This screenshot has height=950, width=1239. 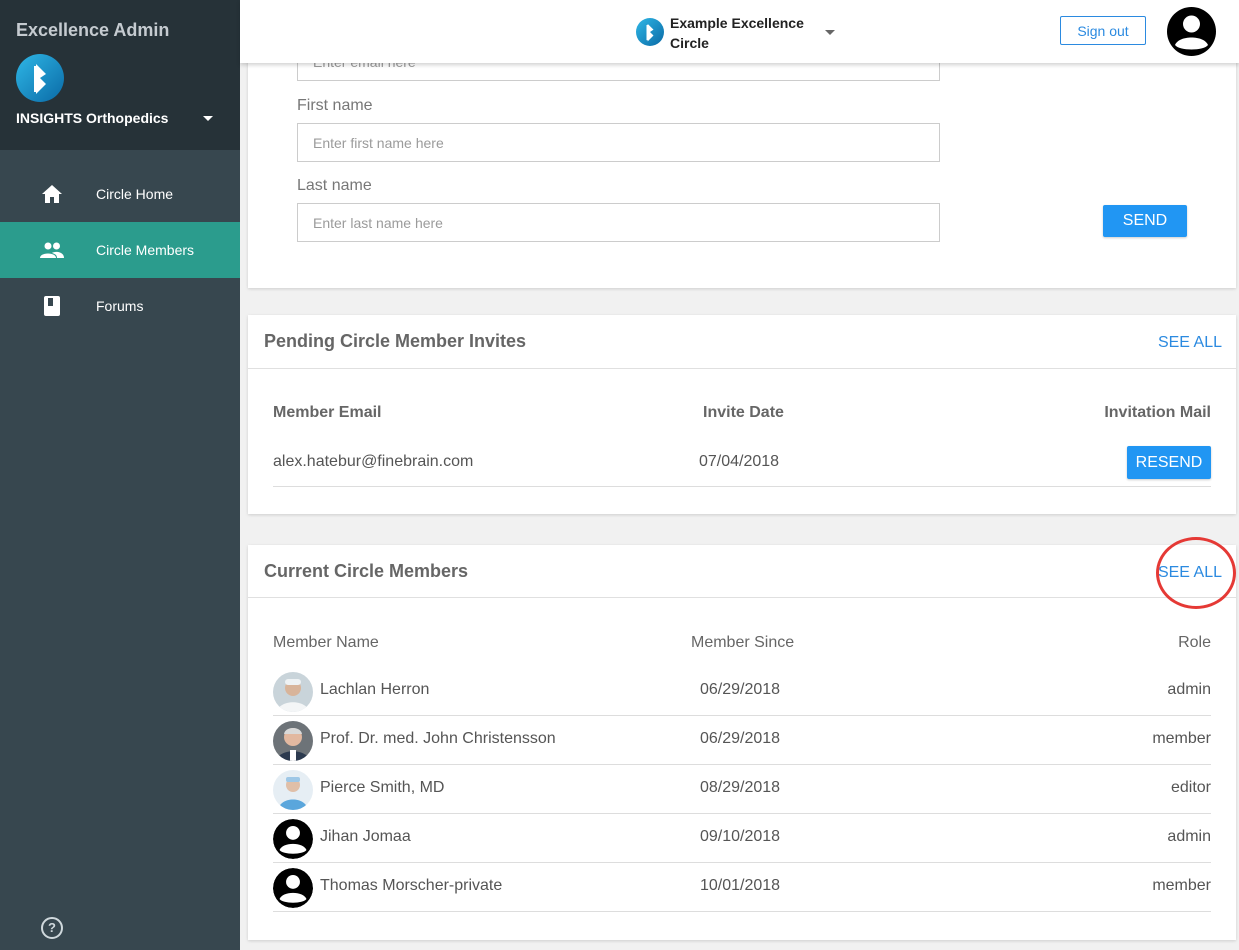 I want to click on sidebar-item-circle-home: Circle Home, so click(x=120, y=194).